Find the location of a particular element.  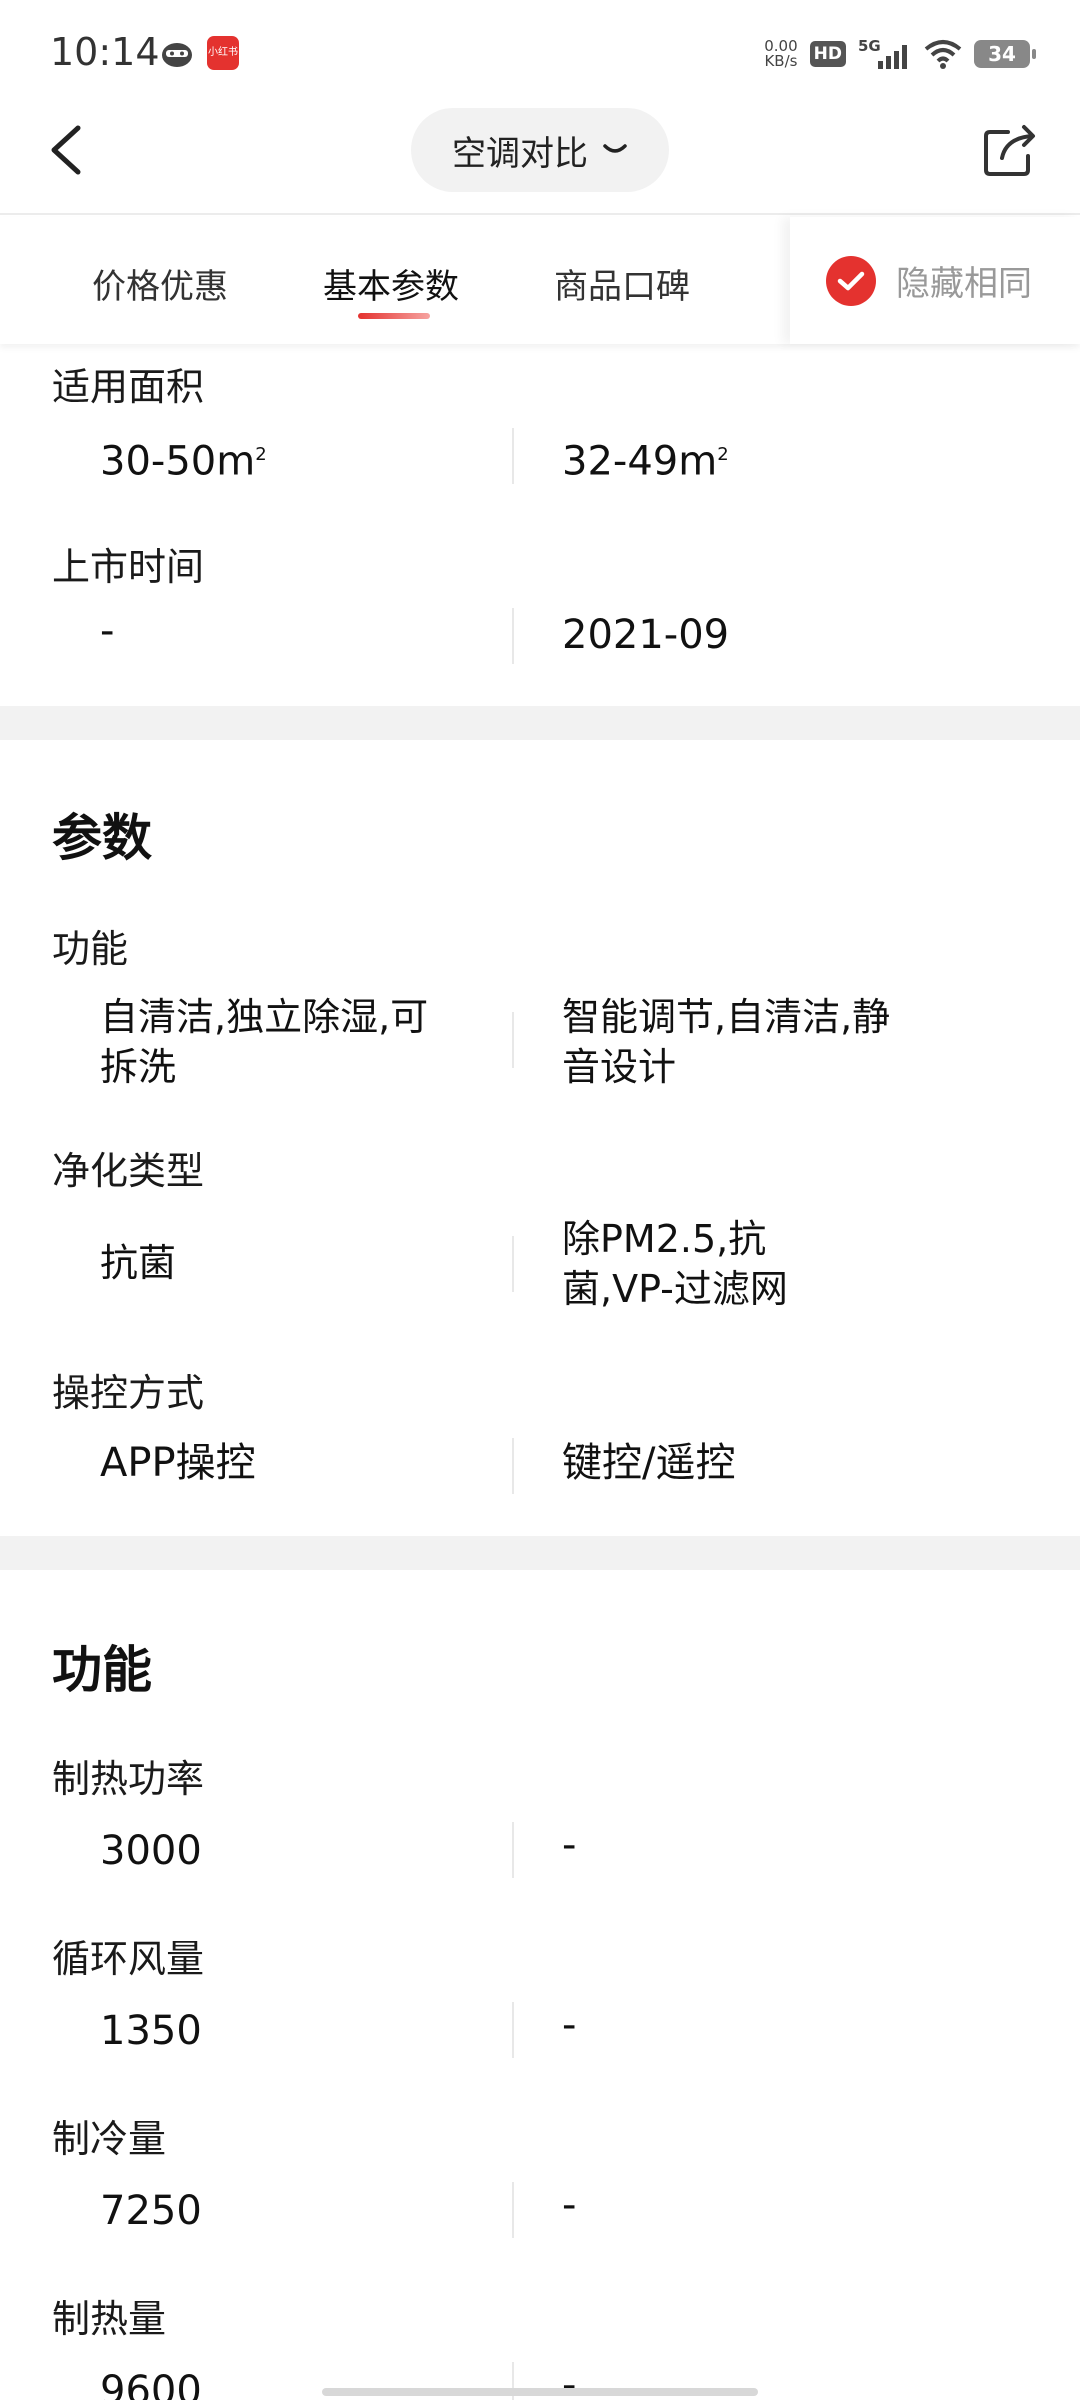

tab-bar: 价格优惠 基本参数 商品口碑 隐藏相同 is located at coordinates (540, 280).